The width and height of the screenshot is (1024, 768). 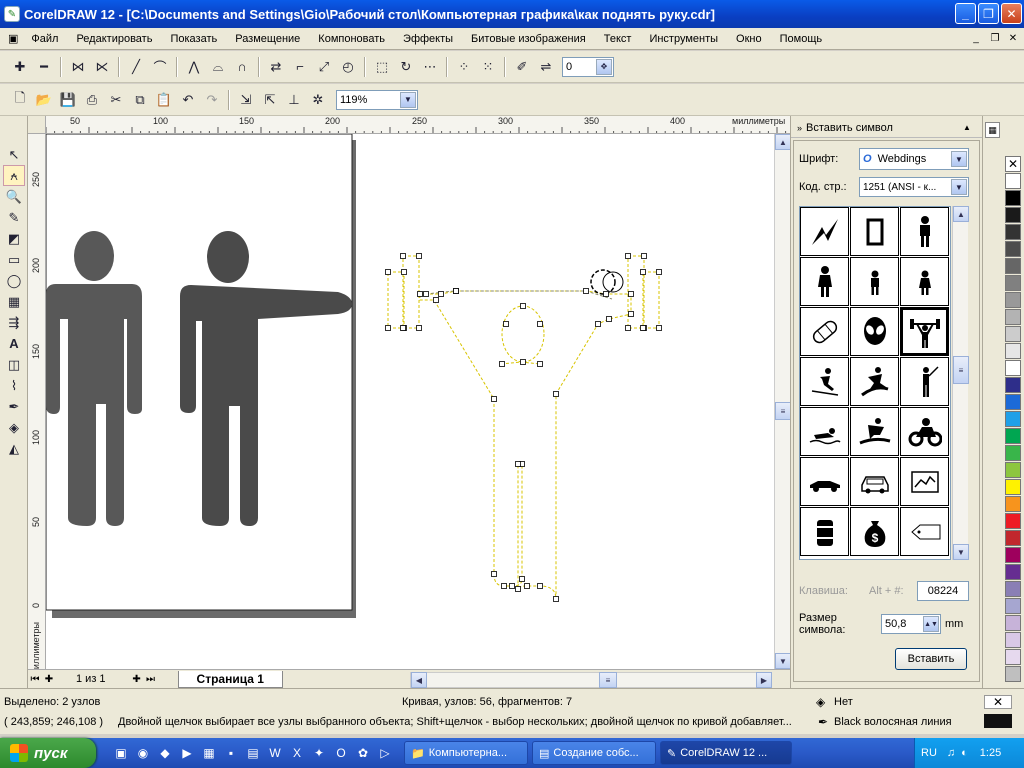 What do you see at coordinates (319, 753) in the screenshot?
I see `network-icon: ✦` at bounding box center [319, 753].